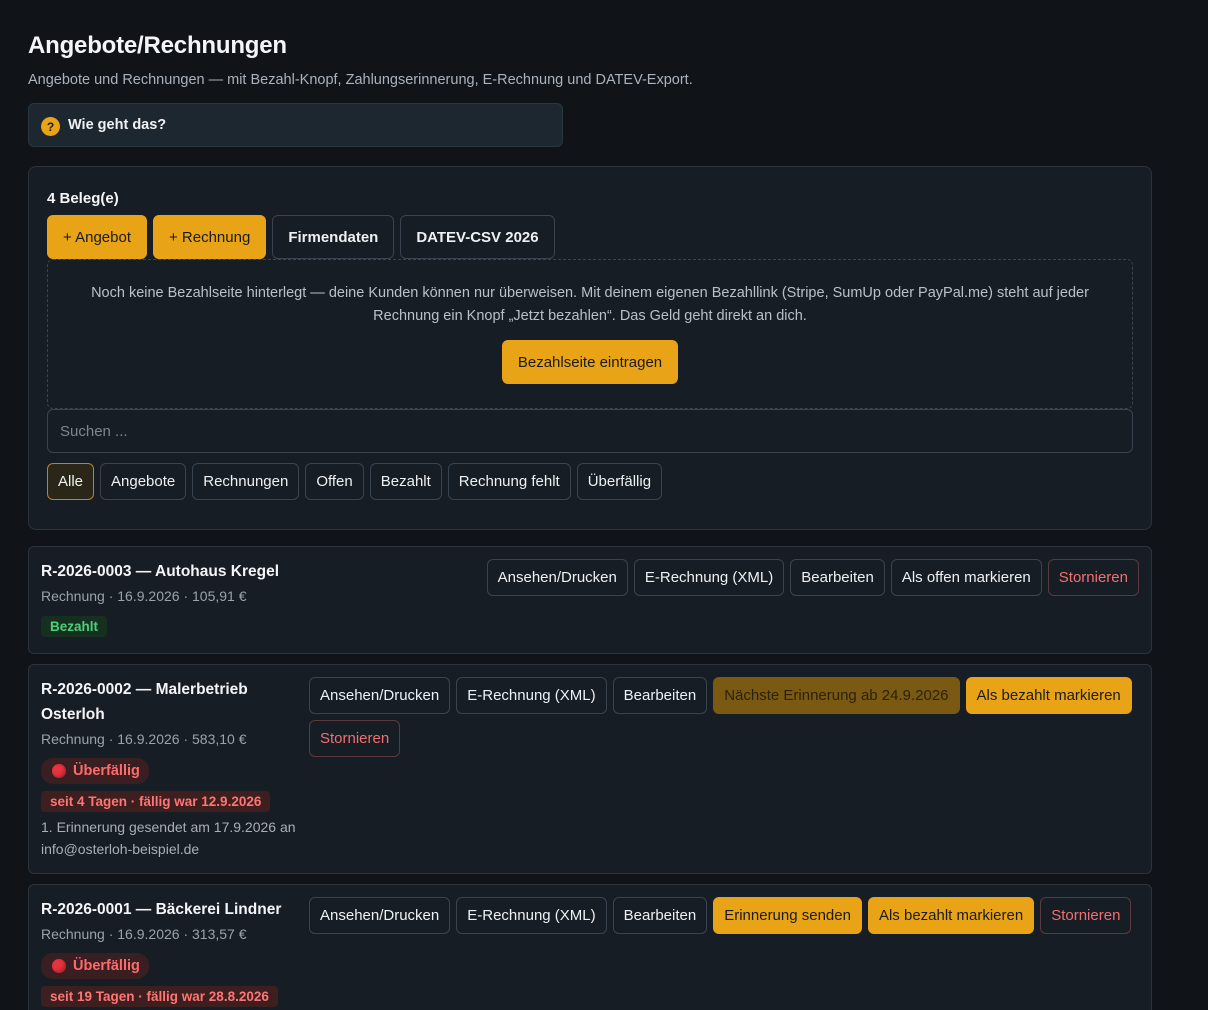 The height and width of the screenshot is (1010, 1208). What do you see at coordinates (83, 198) in the screenshot?
I see `document-count: 4 Beleg(e)` at bounding box center [83, 198].